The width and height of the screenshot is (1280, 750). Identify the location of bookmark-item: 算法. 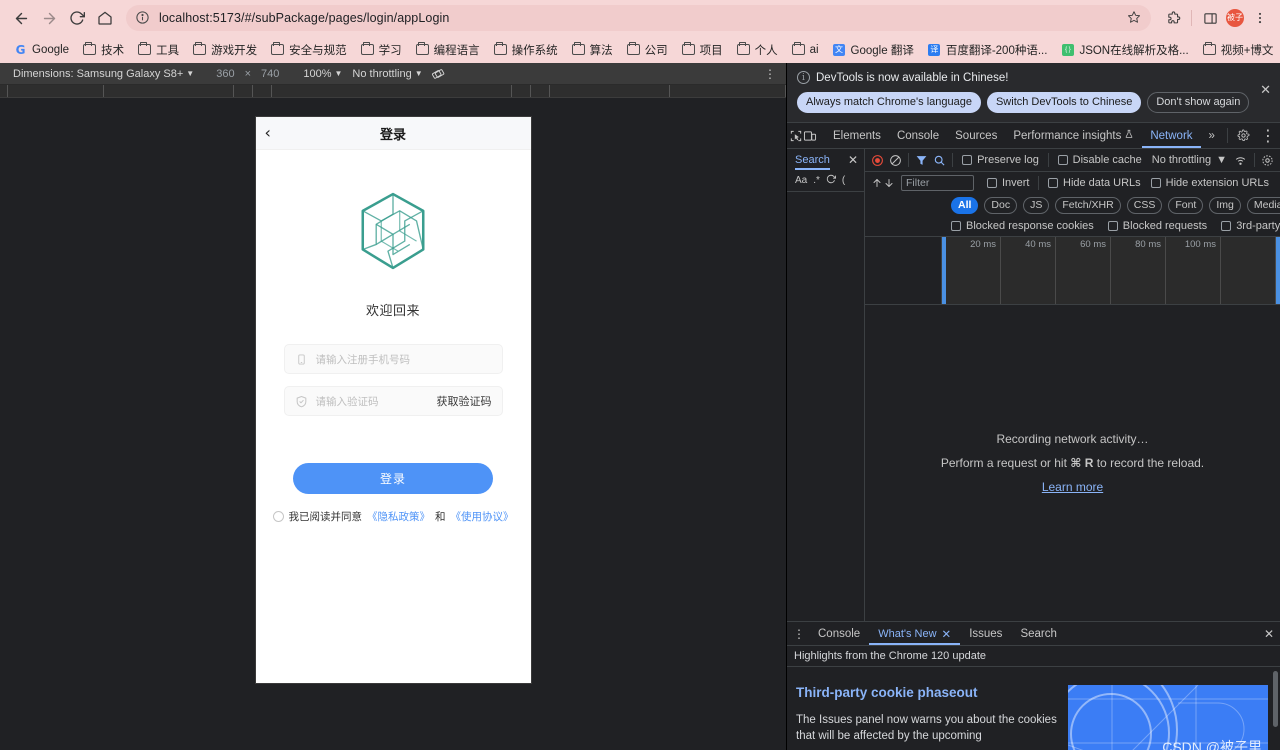
(592, 50).